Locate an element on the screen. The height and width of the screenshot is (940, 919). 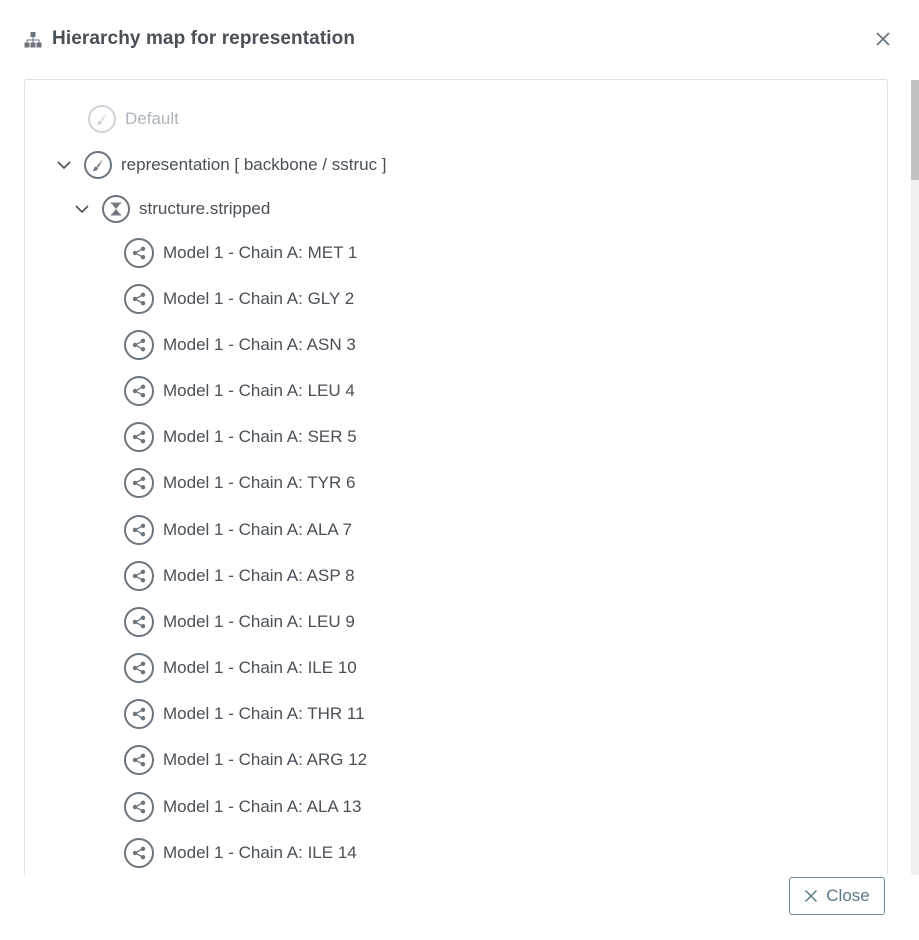
dialog-header: Hierarchy map for representation is located at coordinates (459, 40).